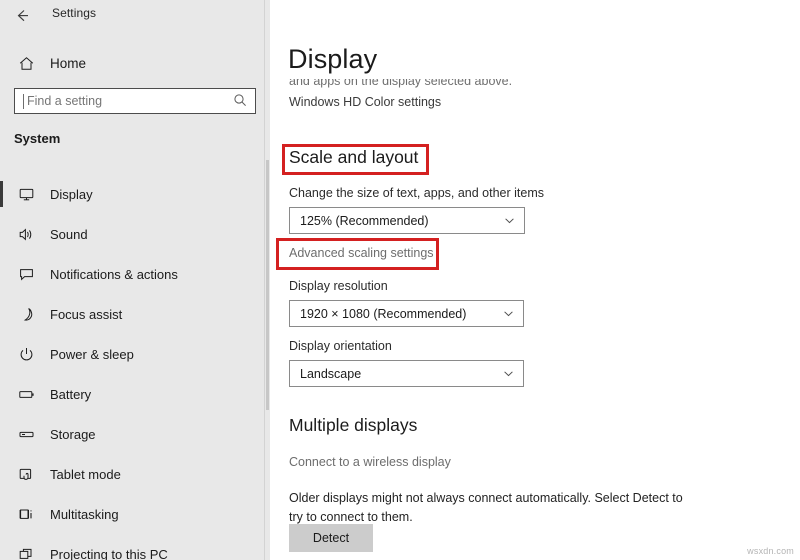  Describe the element at coordinates (71, 394) in the screenshot. I see `sidebar-item-label: Battery` at that location.